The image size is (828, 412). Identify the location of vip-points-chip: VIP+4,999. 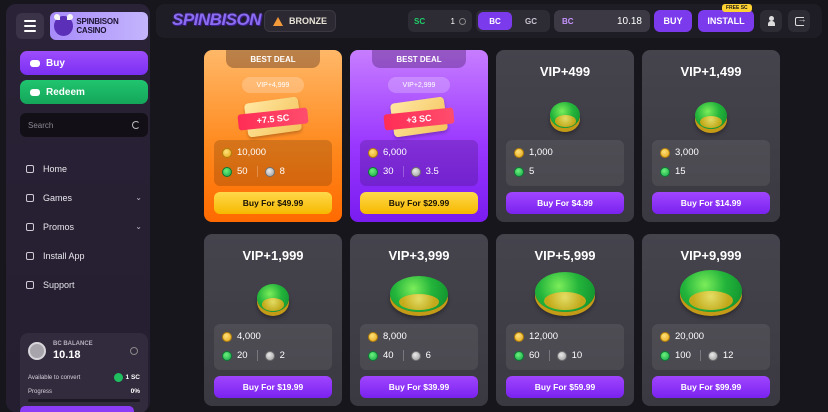
(273, 85).